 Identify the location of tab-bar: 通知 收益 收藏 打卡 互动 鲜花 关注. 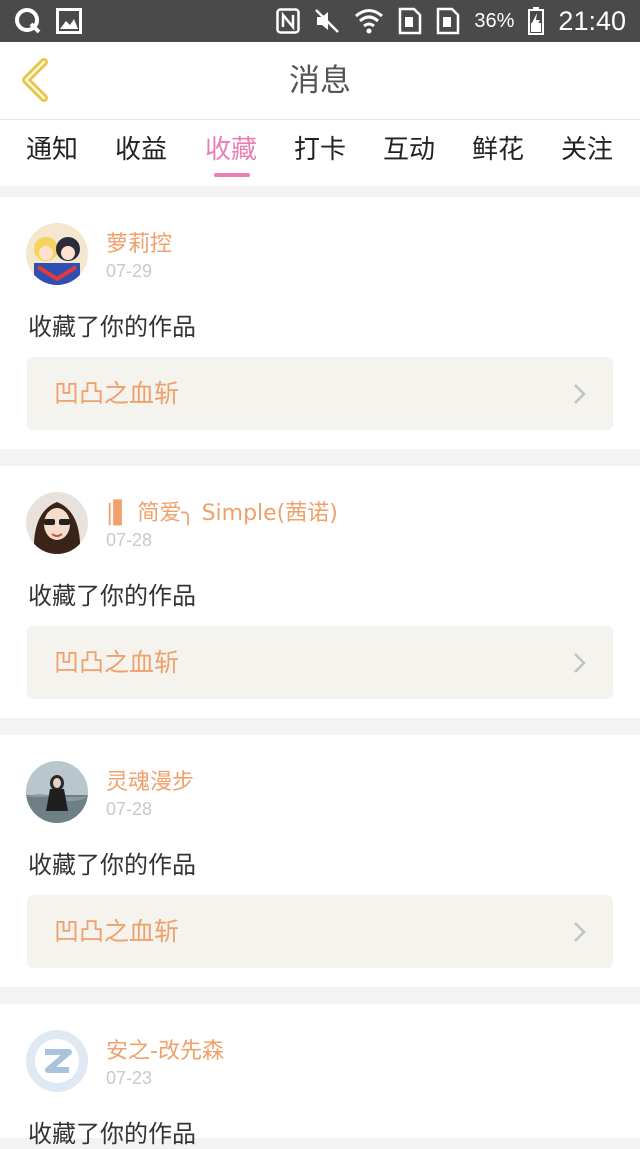
(320, 153).